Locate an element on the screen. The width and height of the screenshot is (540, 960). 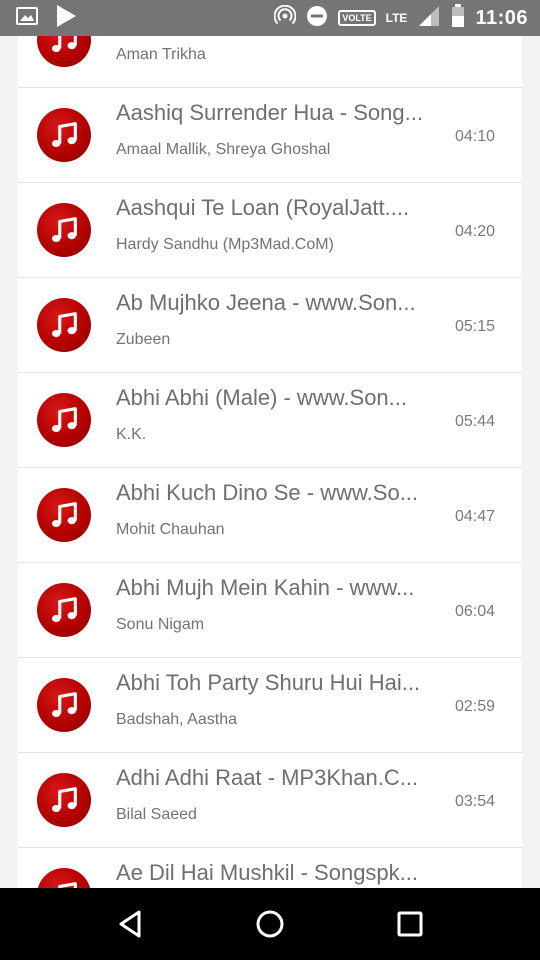
song-artist: Sonu Nigam is located at coordinates (160, 624).